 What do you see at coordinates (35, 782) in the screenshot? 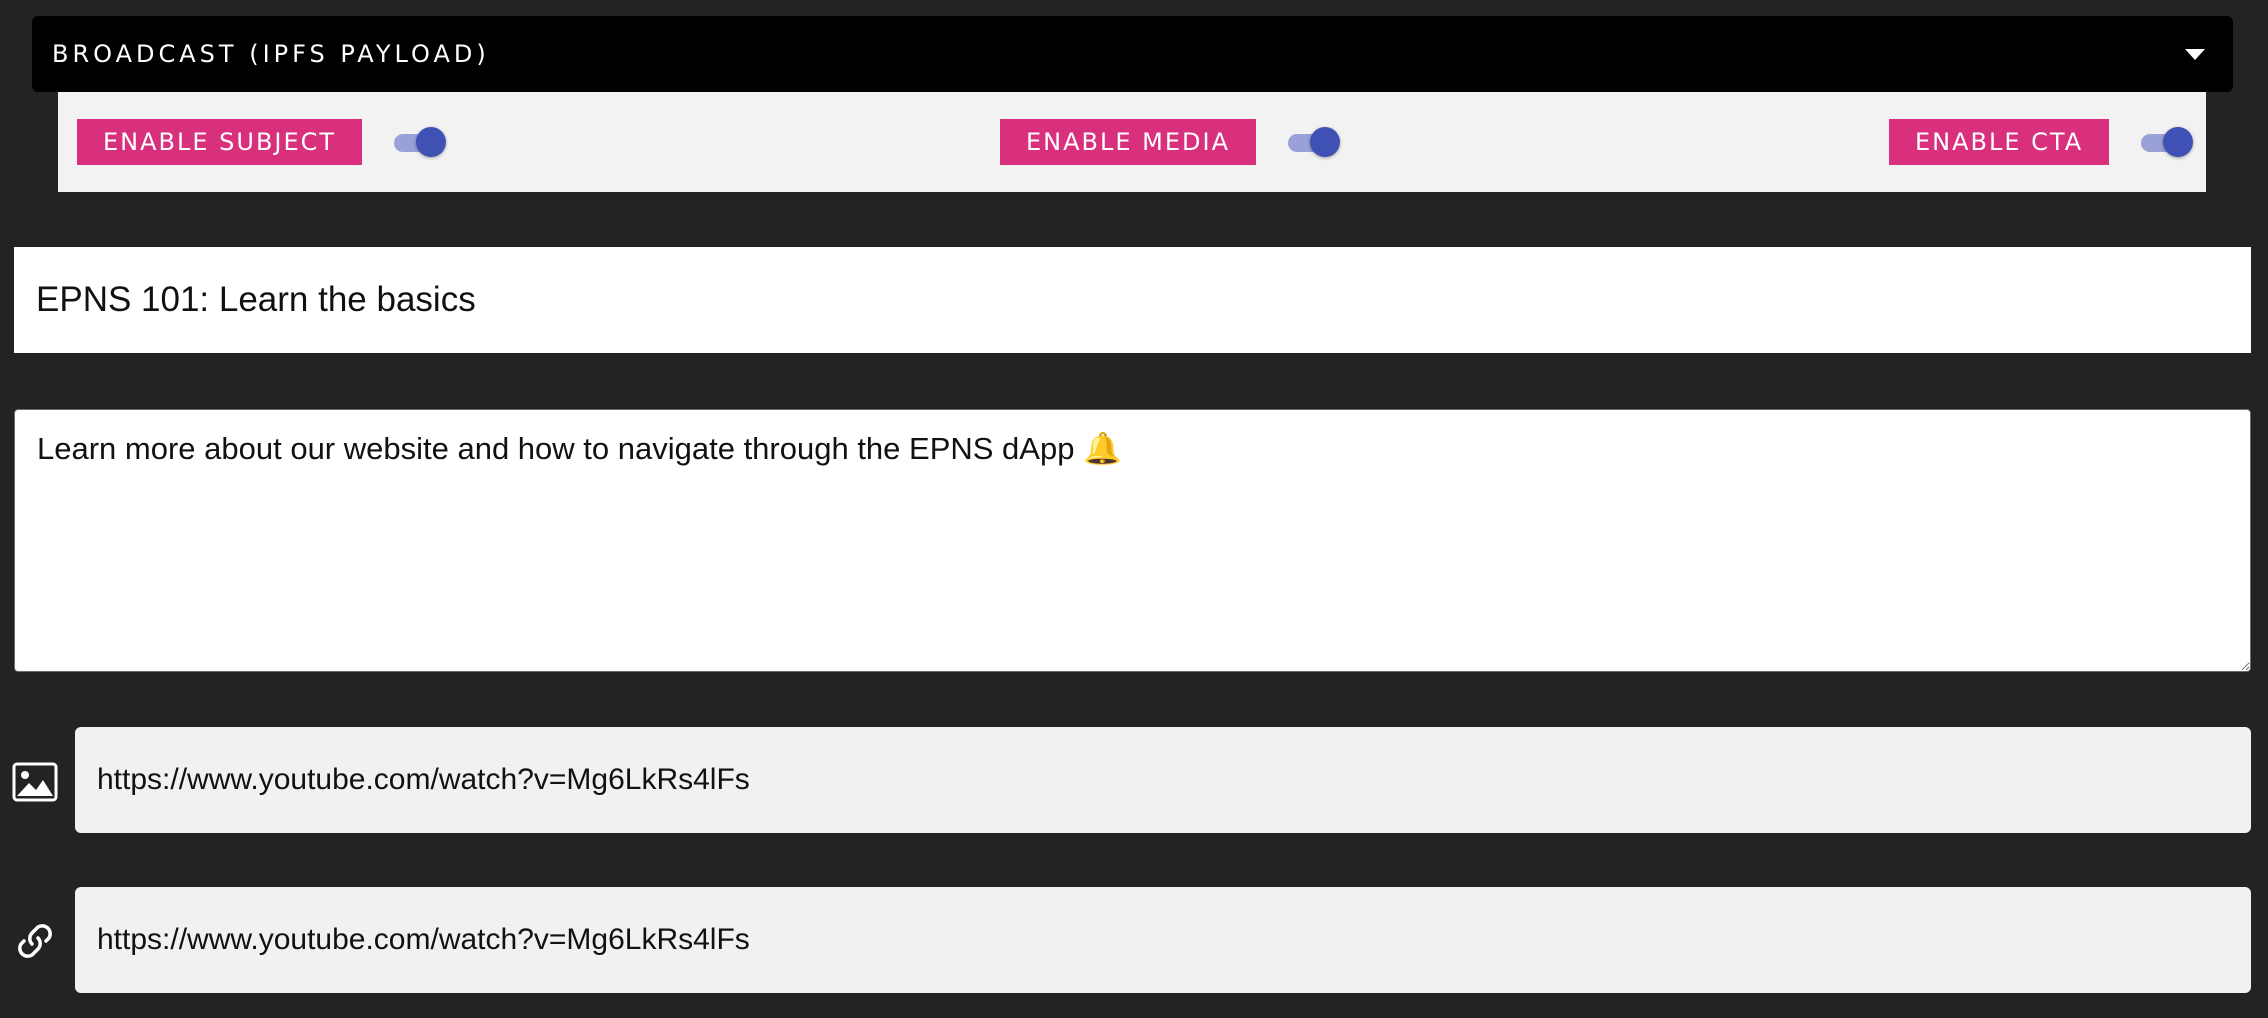
I see `image-icon` at bounding box center [35, 782].